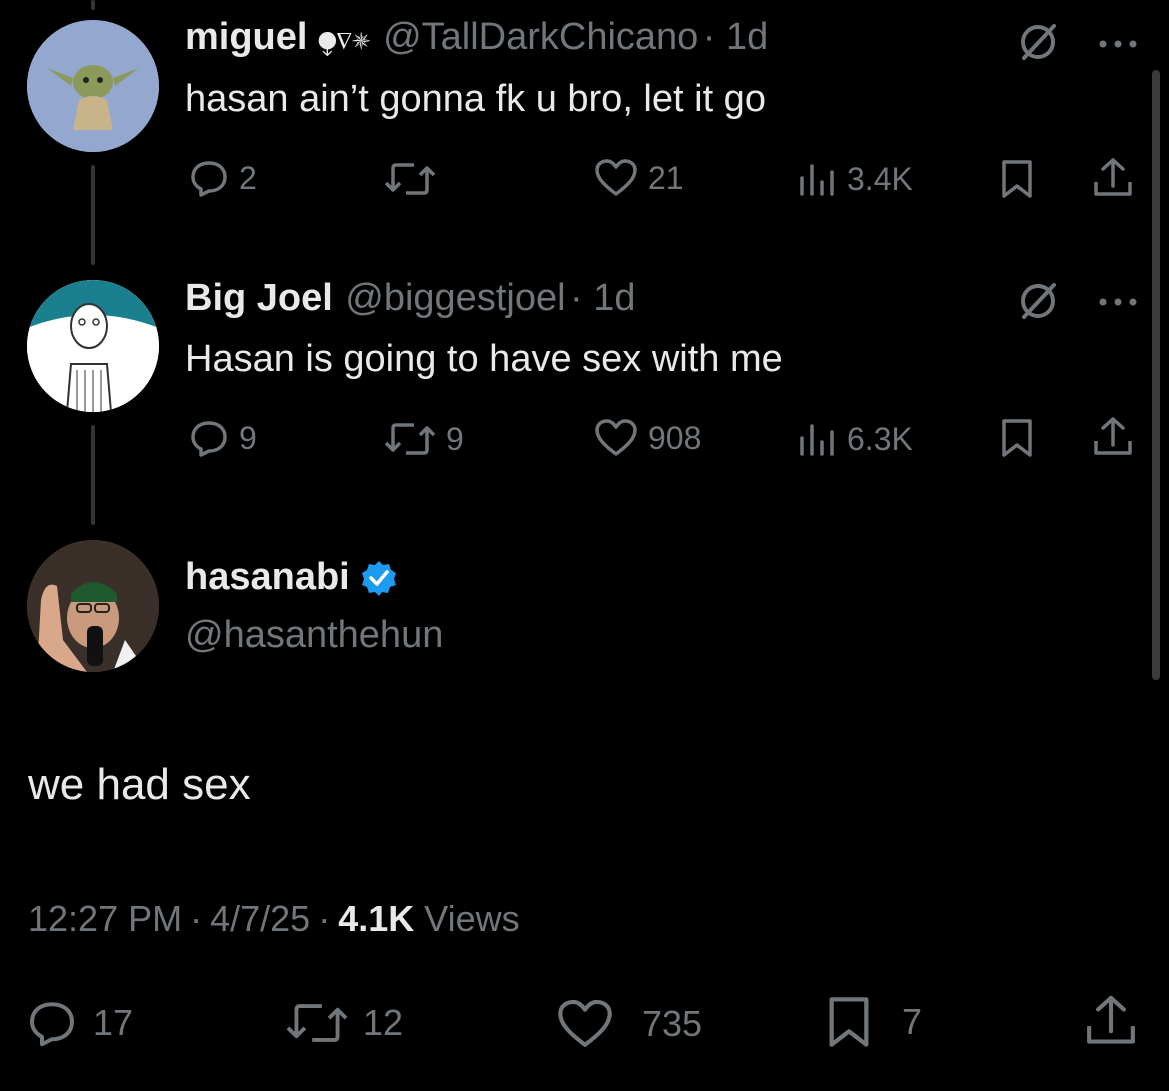 Image resolution: width=1169 pixels, height=1091 pixels. I want to click on views-count: 6.3K, so click(880, 438).